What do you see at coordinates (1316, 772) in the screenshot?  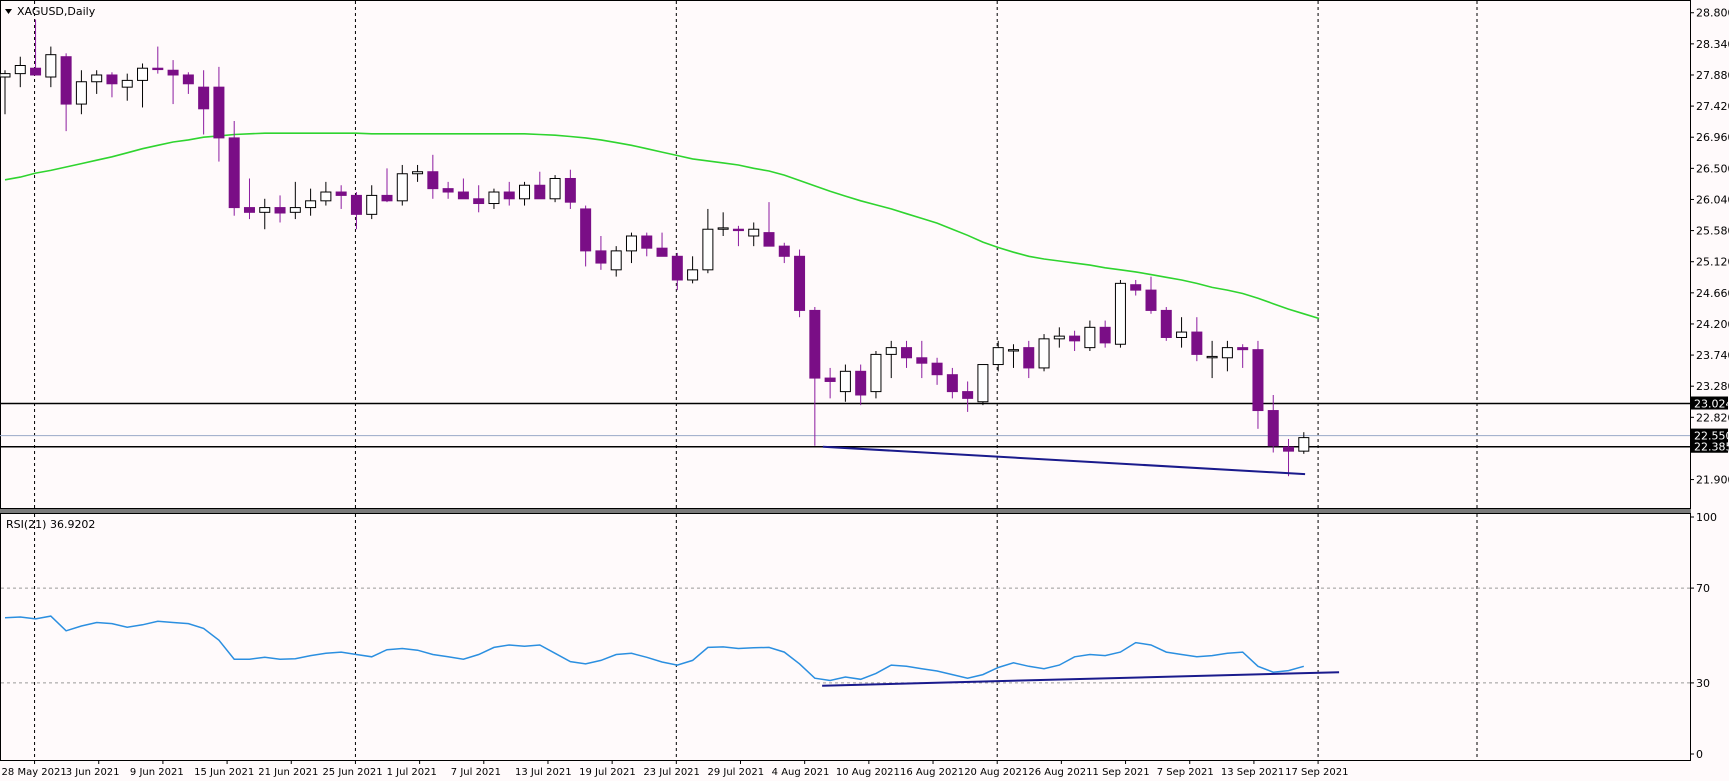 I see `time-tick-label: 17 Sep 2021` at bounding box center [1316, 772].